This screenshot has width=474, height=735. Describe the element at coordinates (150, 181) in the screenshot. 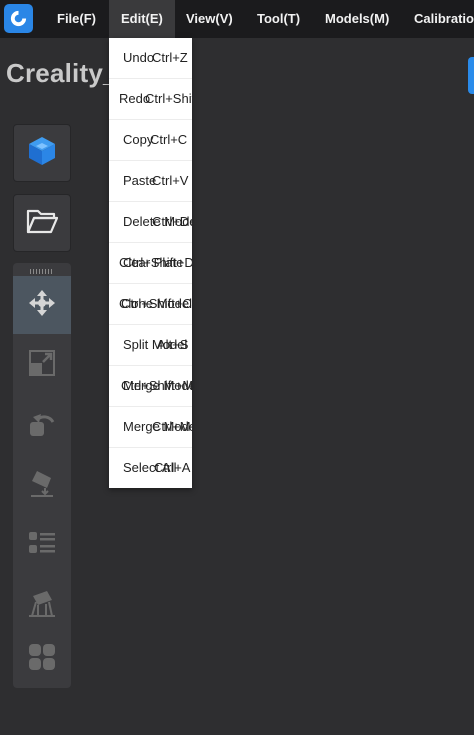

I see `menu-item-paste: Paste Ctrl+V` at that location.